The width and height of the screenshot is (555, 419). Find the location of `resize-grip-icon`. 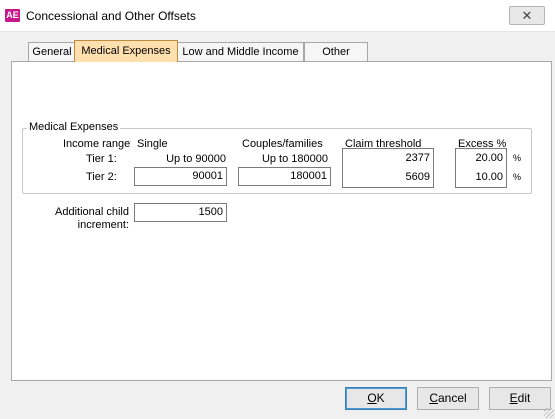

resize-grip-icon is located at coordinates (549, 413).